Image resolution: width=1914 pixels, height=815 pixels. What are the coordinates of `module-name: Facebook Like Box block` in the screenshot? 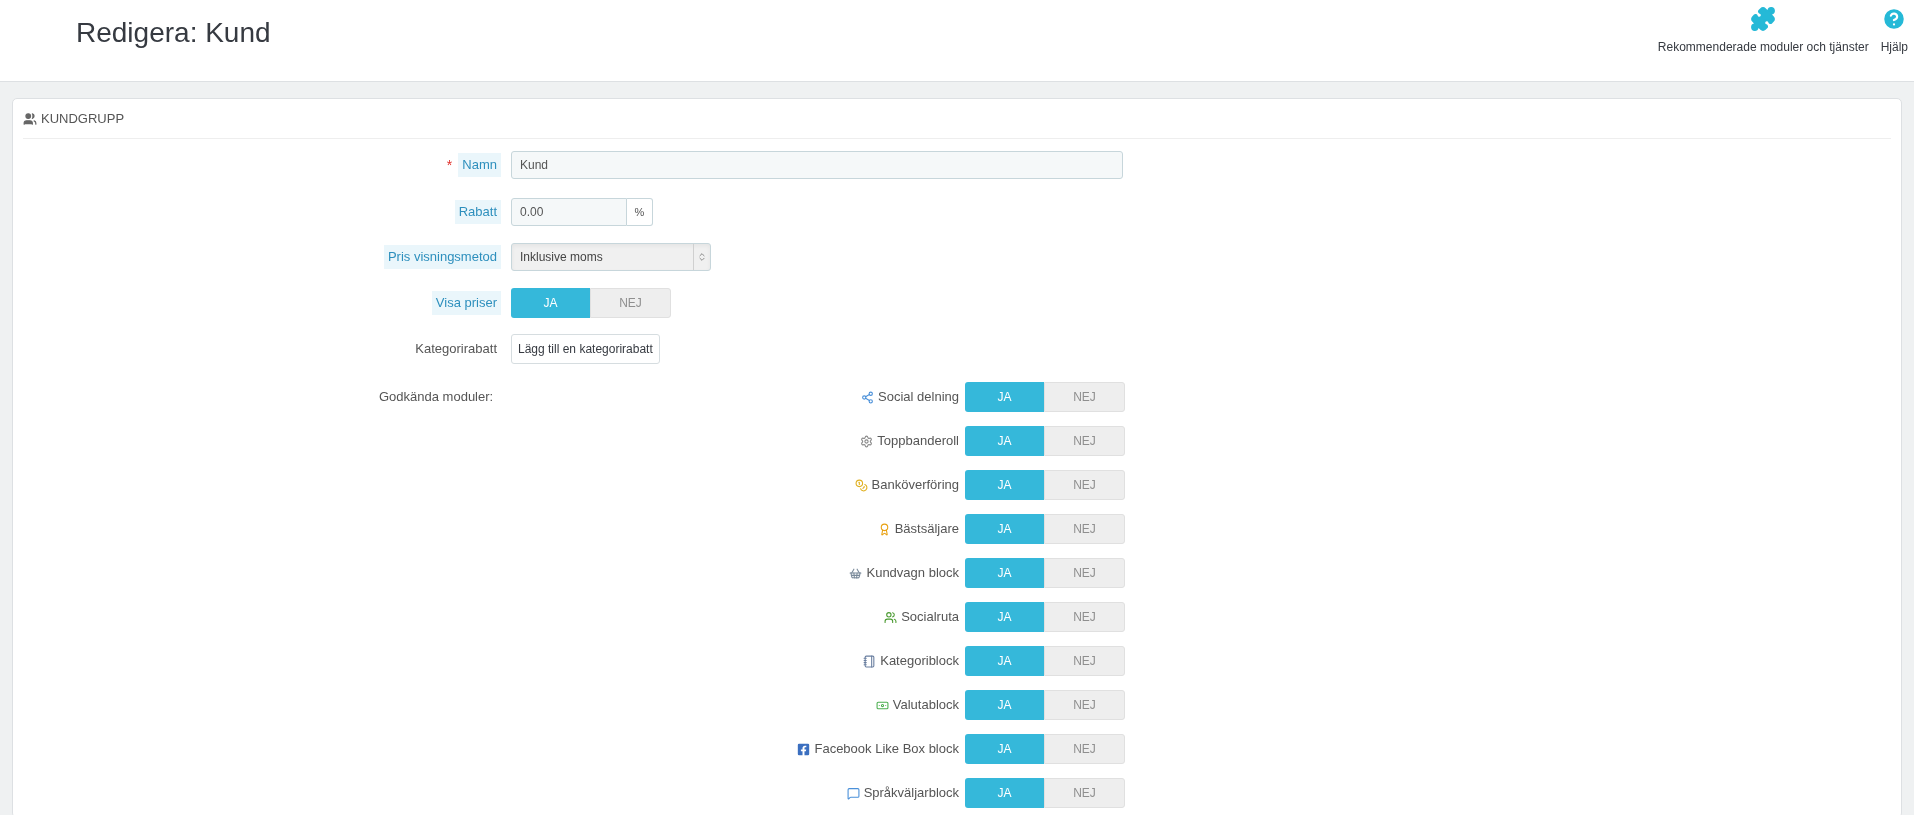 It's located at (886, 749).